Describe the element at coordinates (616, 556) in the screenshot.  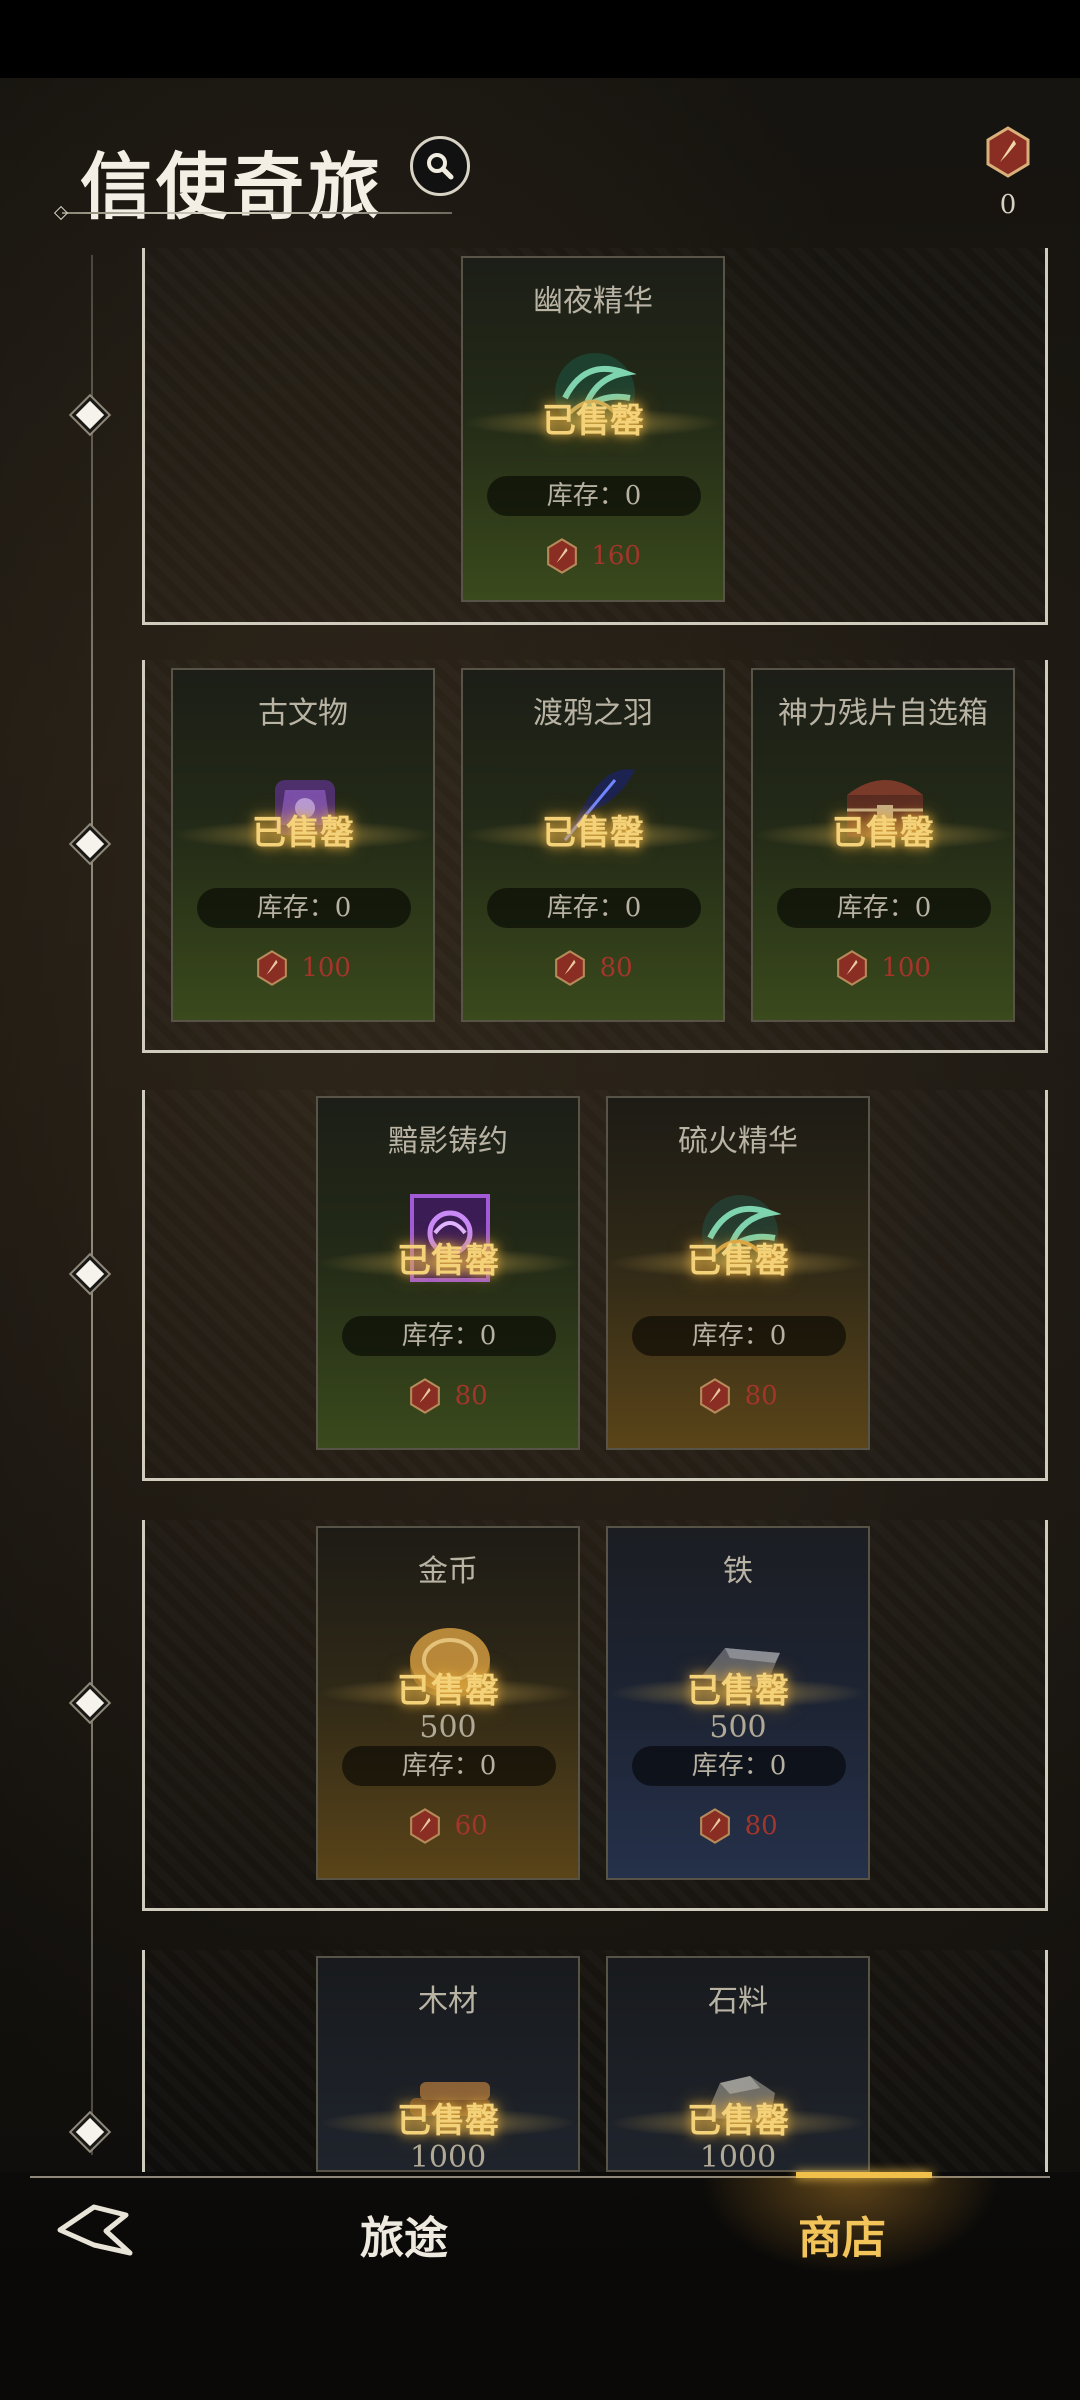
I see `price-value: 160` at that location.